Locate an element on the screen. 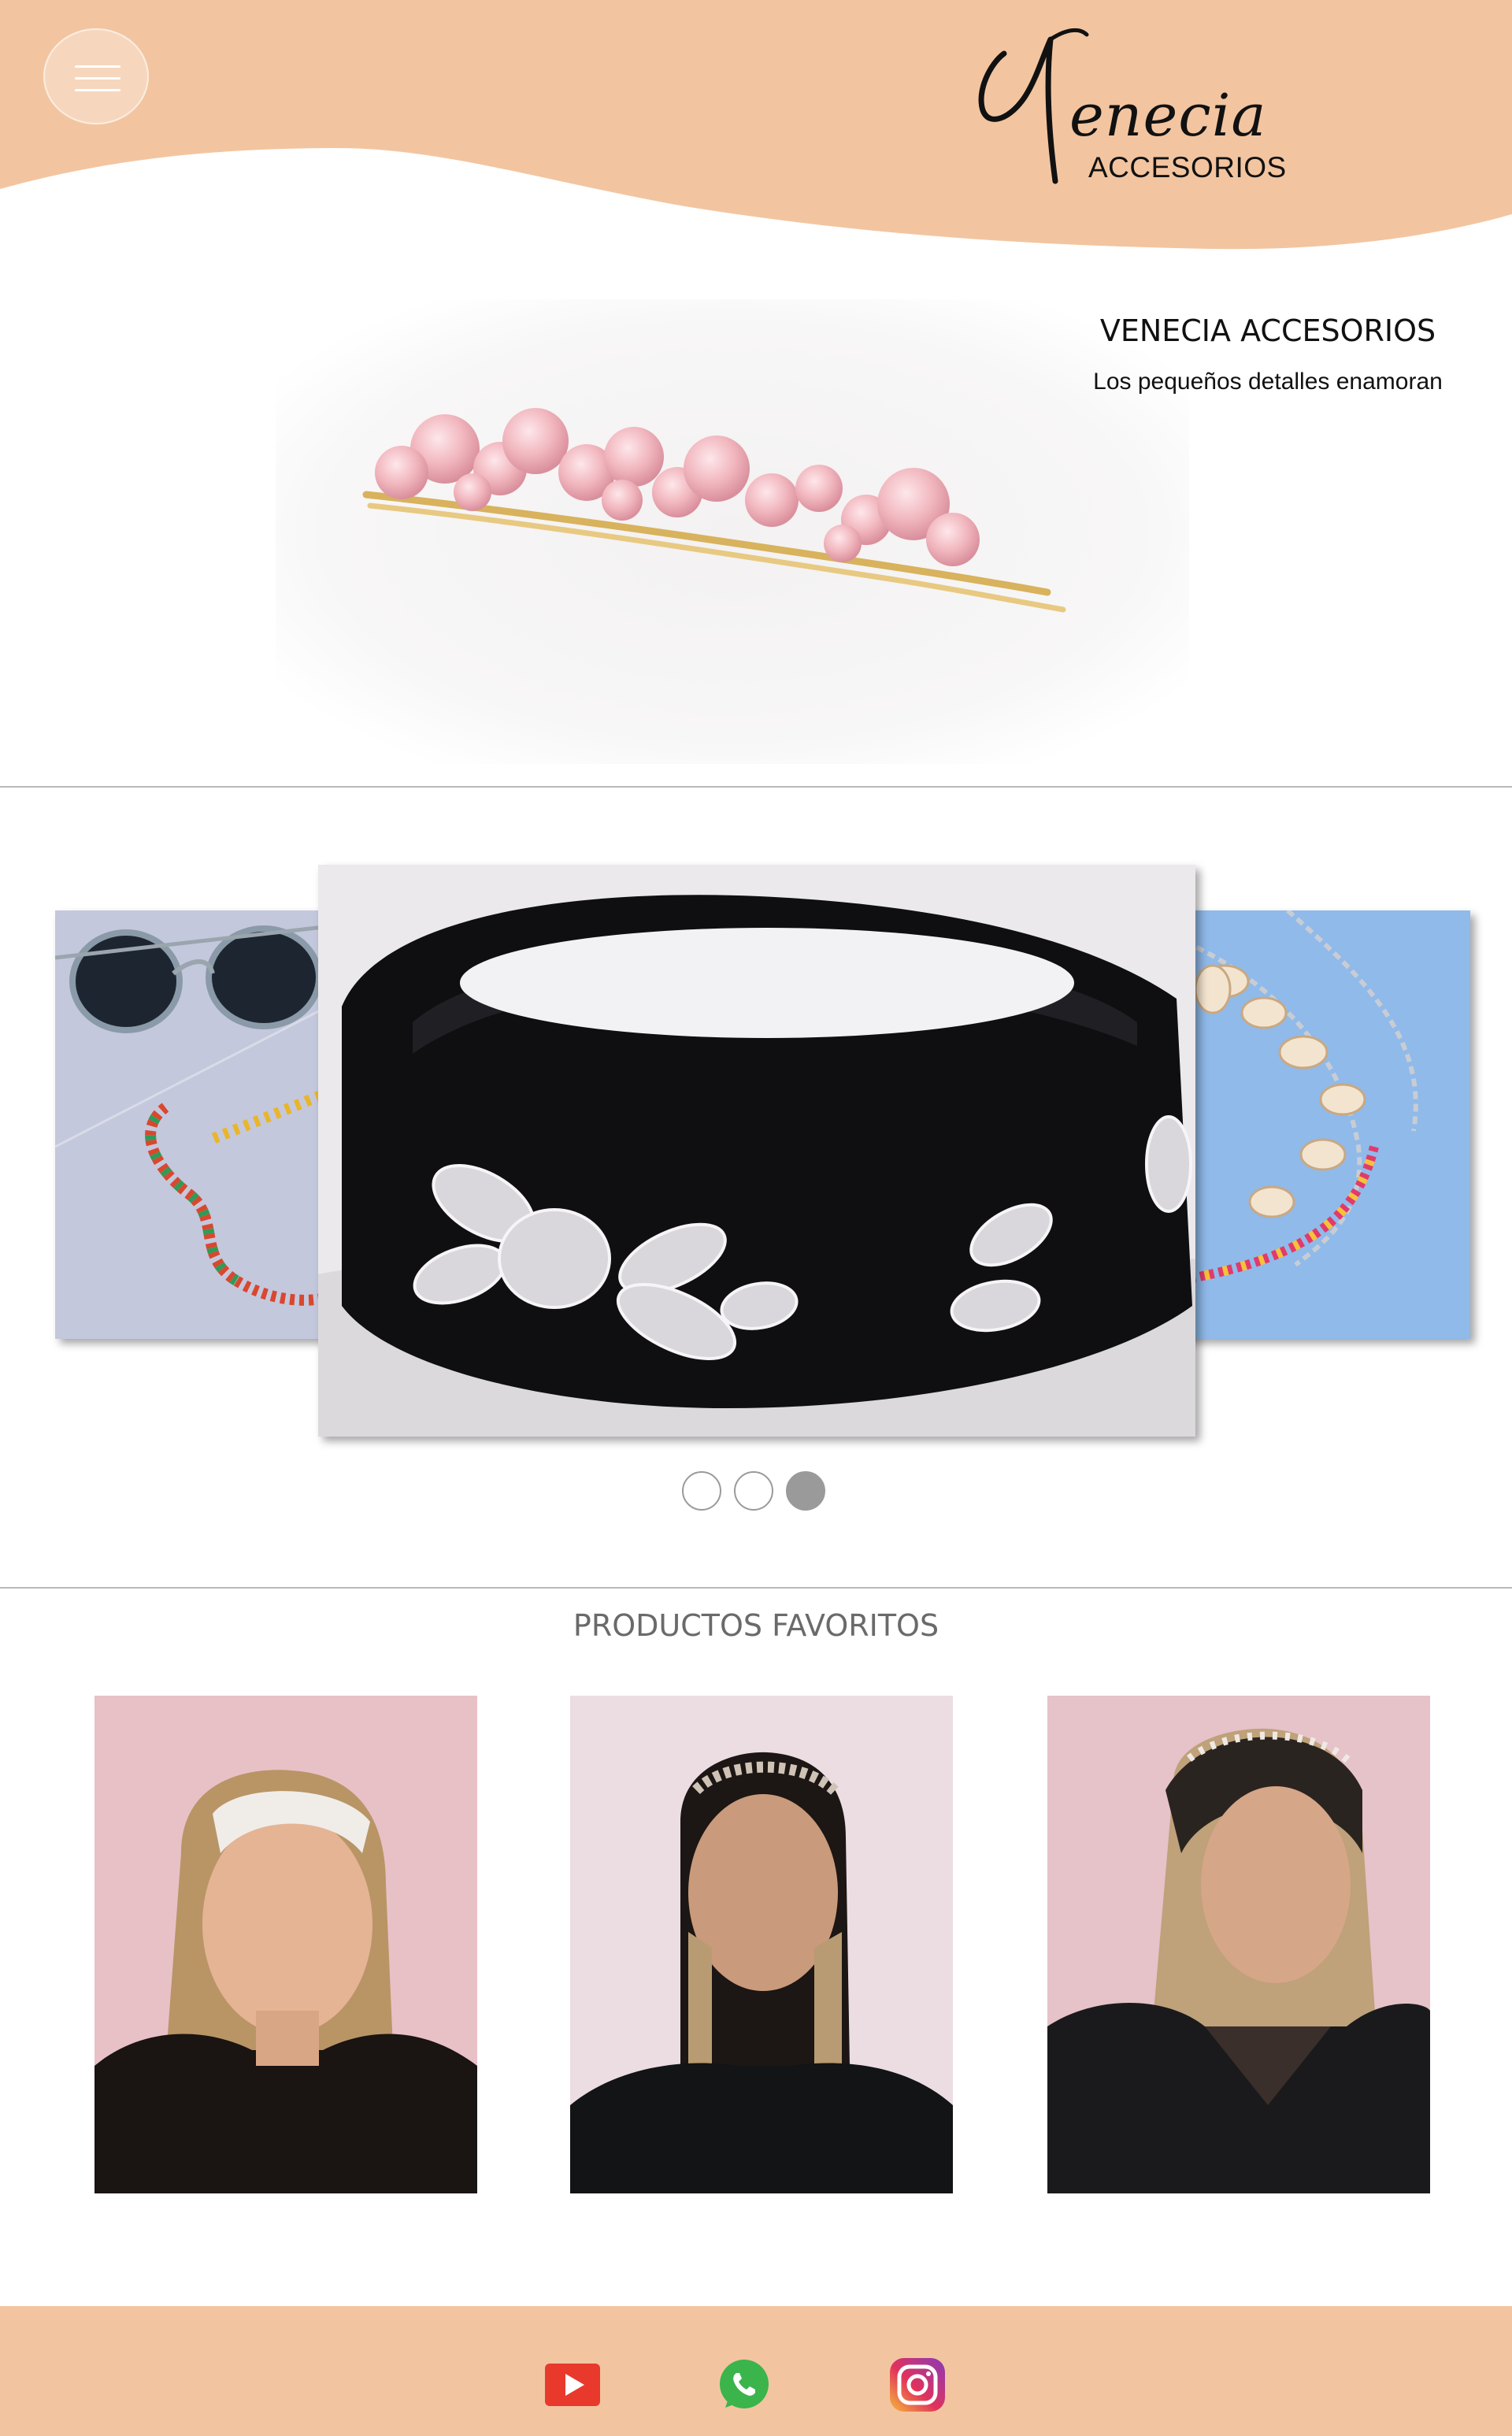  carousel-slide-velvet-headband is located at coordinates (756, 1151).